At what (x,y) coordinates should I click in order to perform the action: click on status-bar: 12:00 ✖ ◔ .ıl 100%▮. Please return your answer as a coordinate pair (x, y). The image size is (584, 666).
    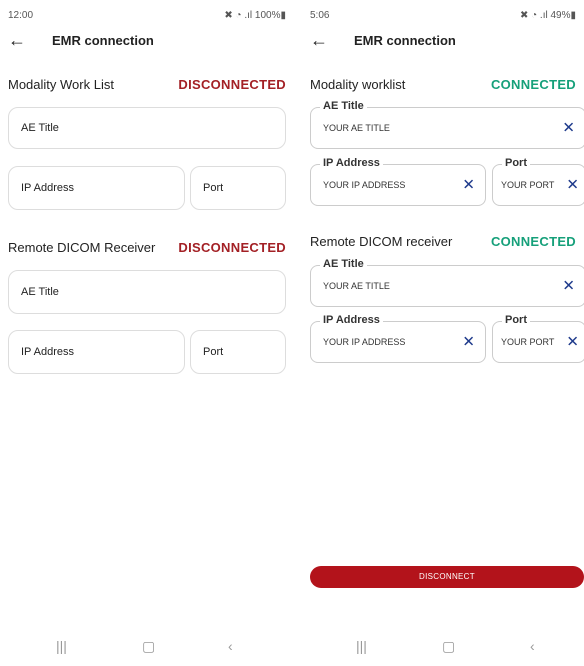
    Looking at the image, I should click on (147, 16).